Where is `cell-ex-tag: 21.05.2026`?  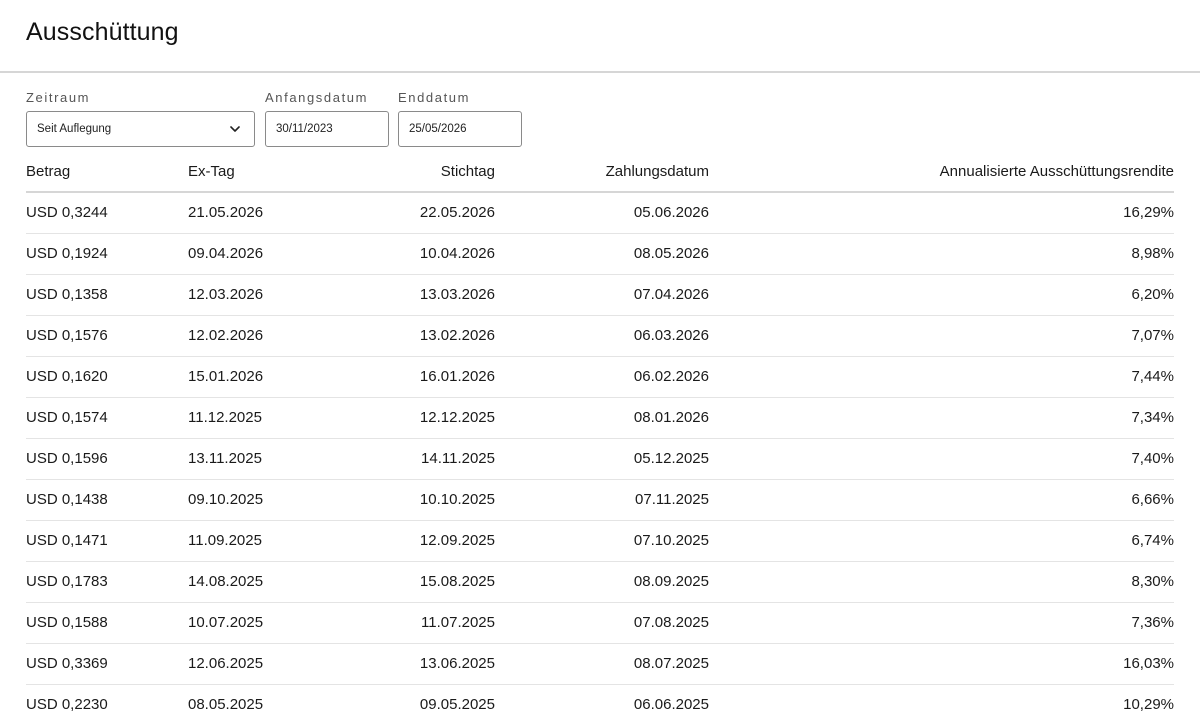 cell-ex-tag: 21.05.2026 is located at coordinates (268, 213).